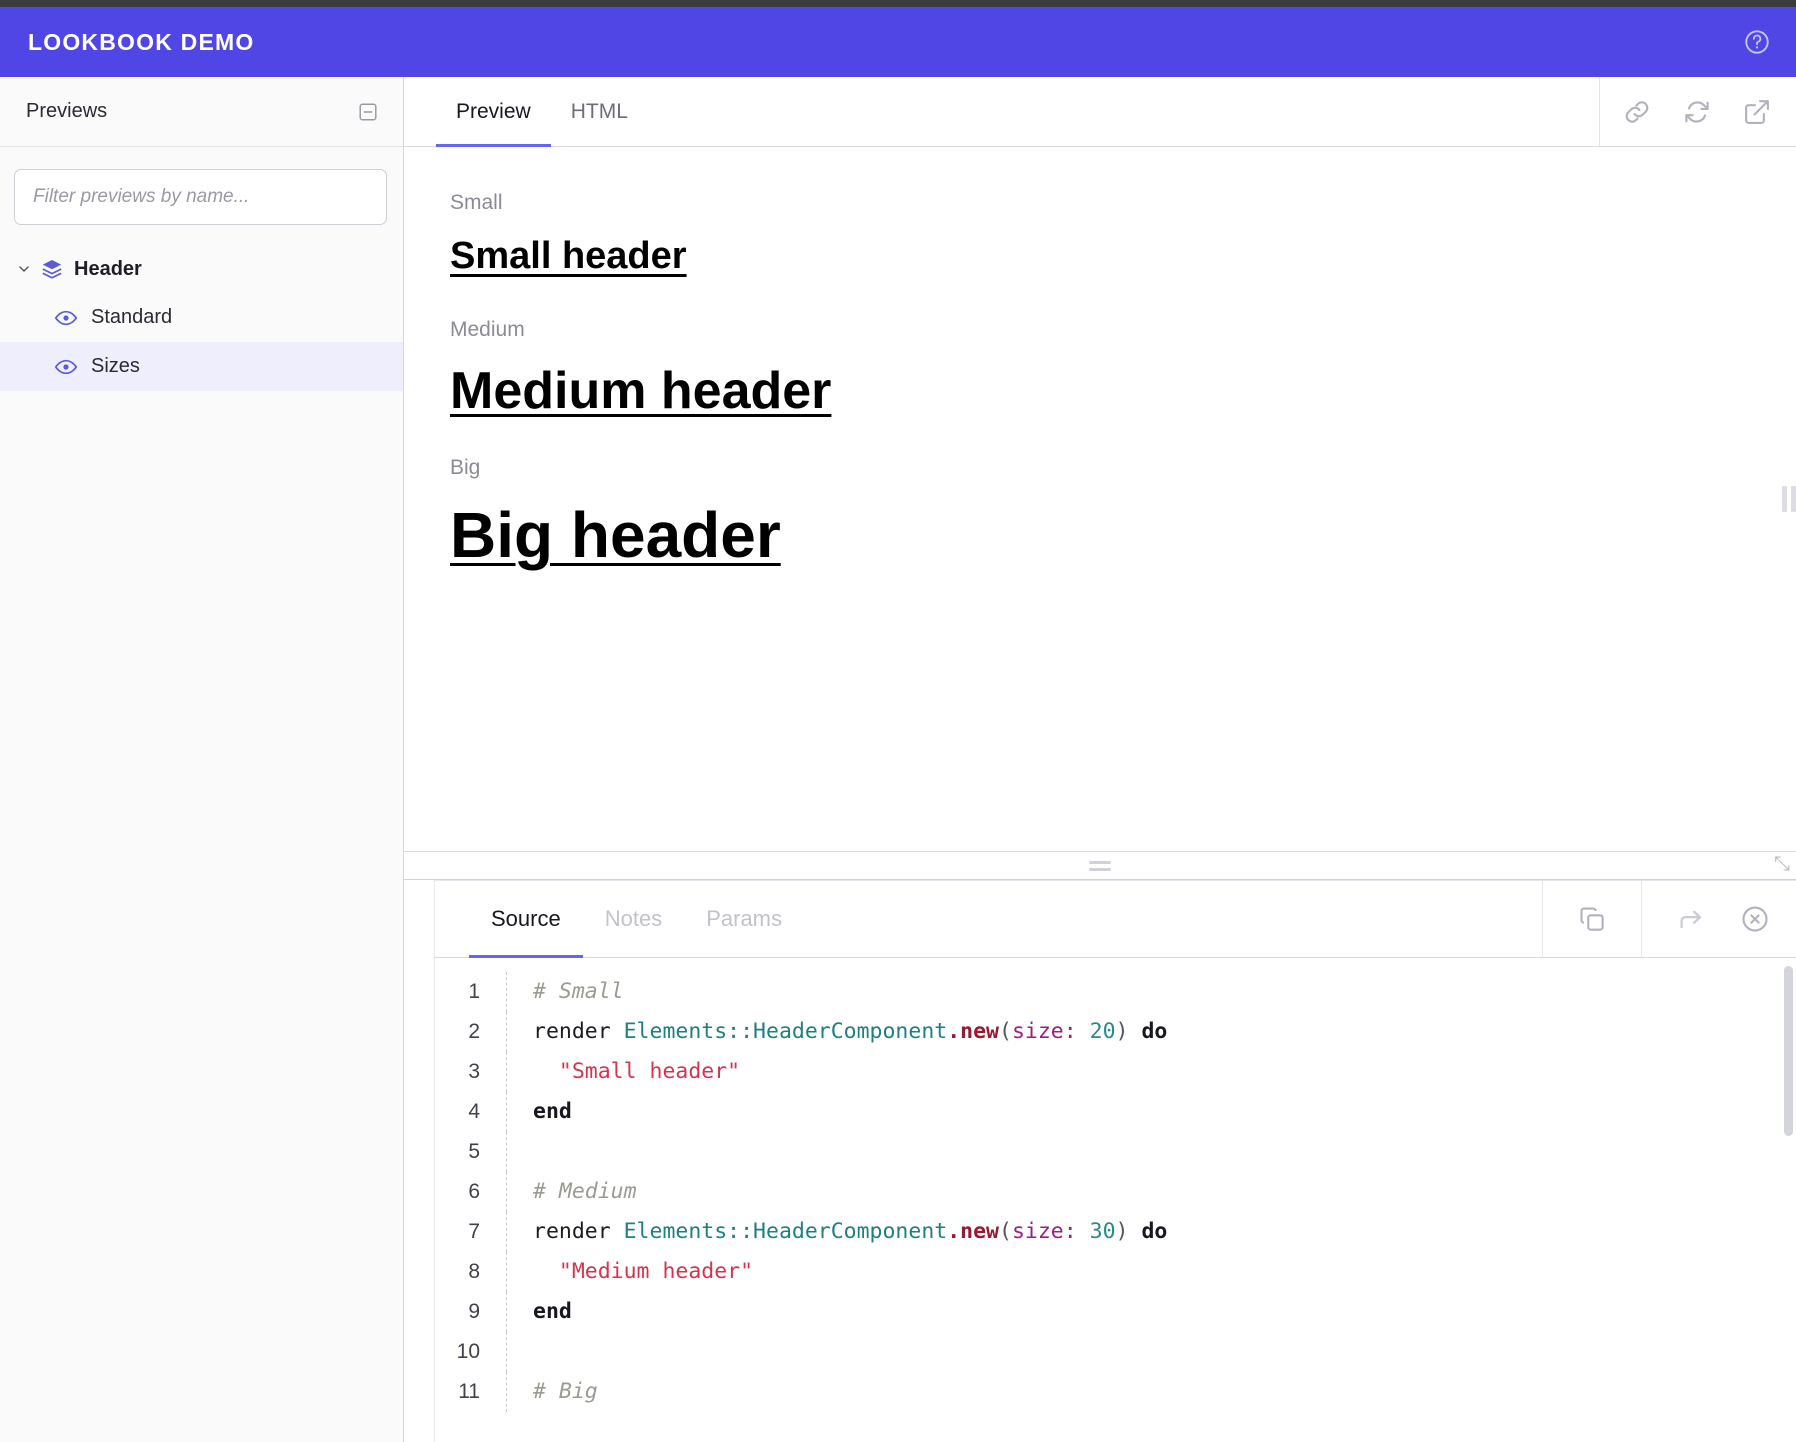 This screenshot has width=1796, height=1442. What do you see at coordinates (471, 1192) in the screenshot?
I see `line-number: 6` at bounding box center [471, 1192].